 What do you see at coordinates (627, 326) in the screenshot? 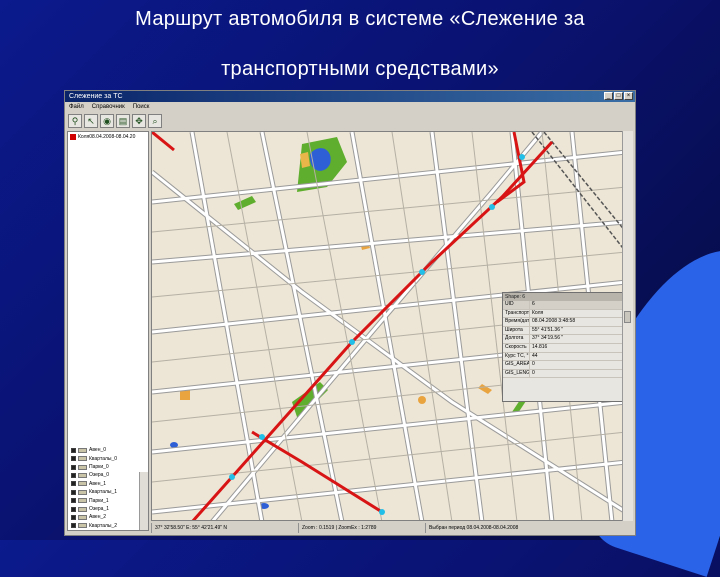
I see `map-vertical-scrollbar` at bounding box center [627, 326].